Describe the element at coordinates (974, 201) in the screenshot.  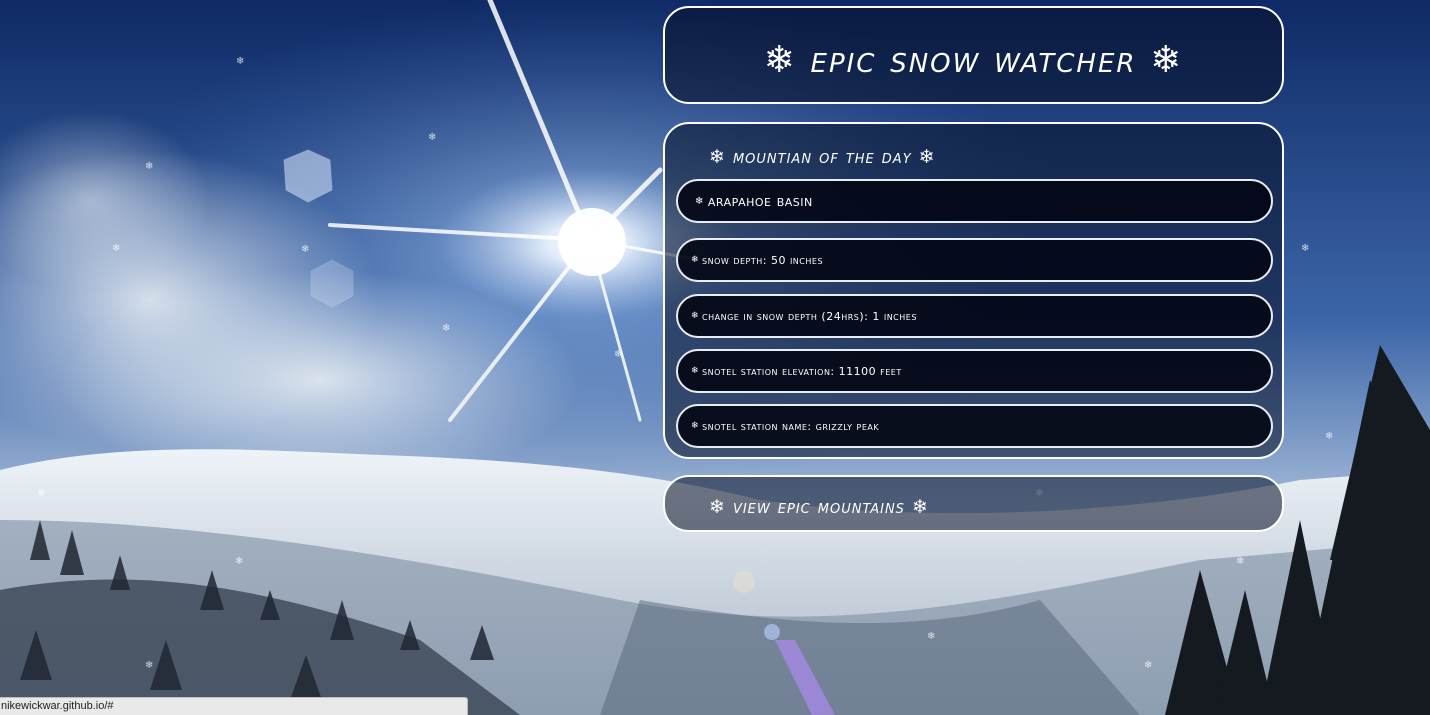
I see `mountain-name-row: ❄ Arapahoe Basin` at that location.